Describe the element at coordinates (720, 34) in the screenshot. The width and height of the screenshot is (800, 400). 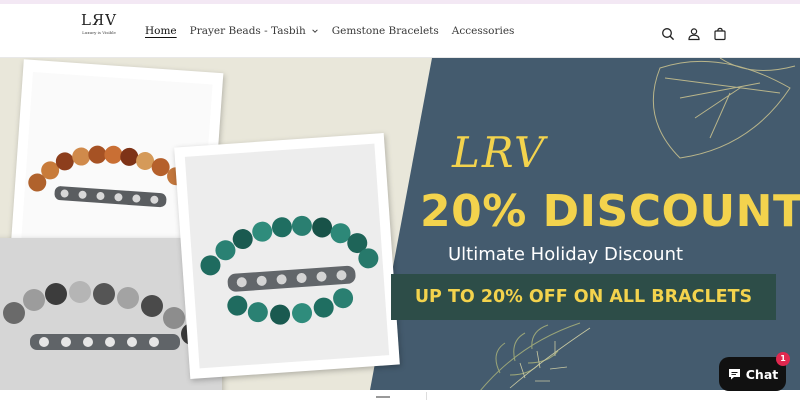
I see `cart-icon` at that location.